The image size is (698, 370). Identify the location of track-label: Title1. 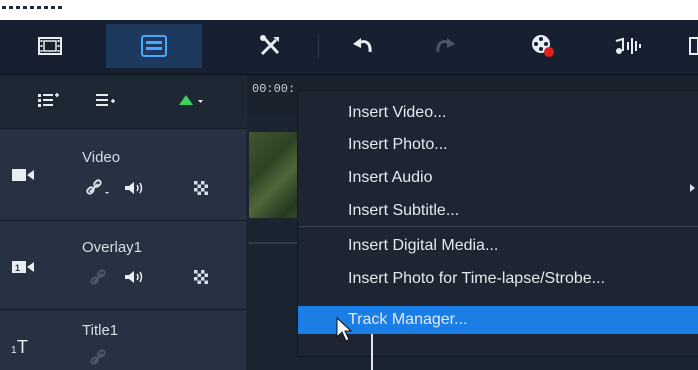
(100, 330).